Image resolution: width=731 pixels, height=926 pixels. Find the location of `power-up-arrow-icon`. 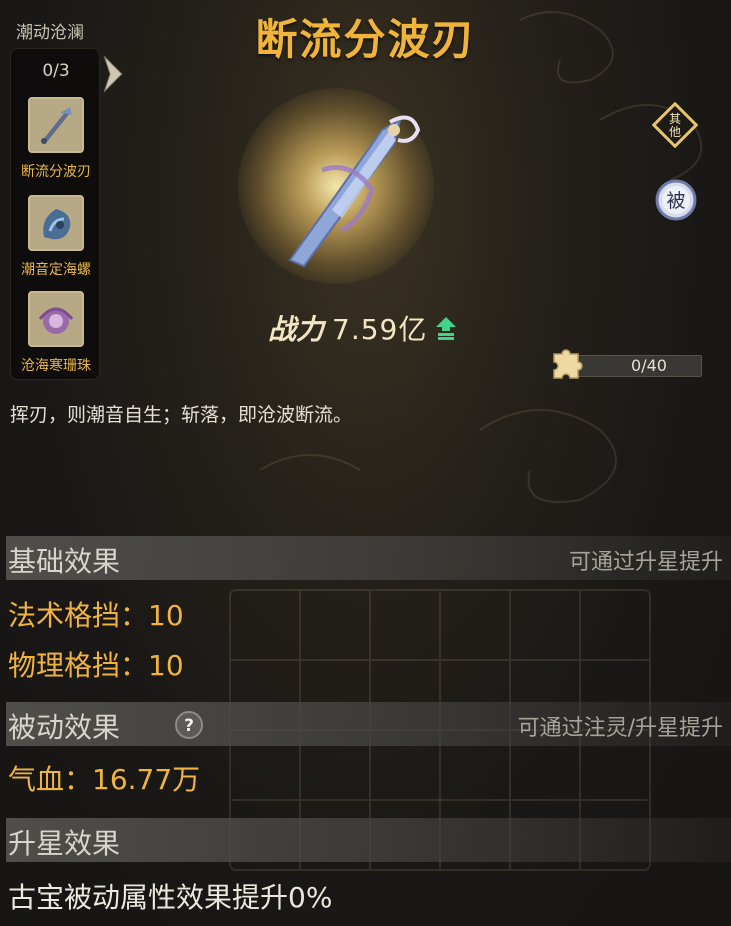

power-up-arrow-icon is located at coordinates (446, 328).